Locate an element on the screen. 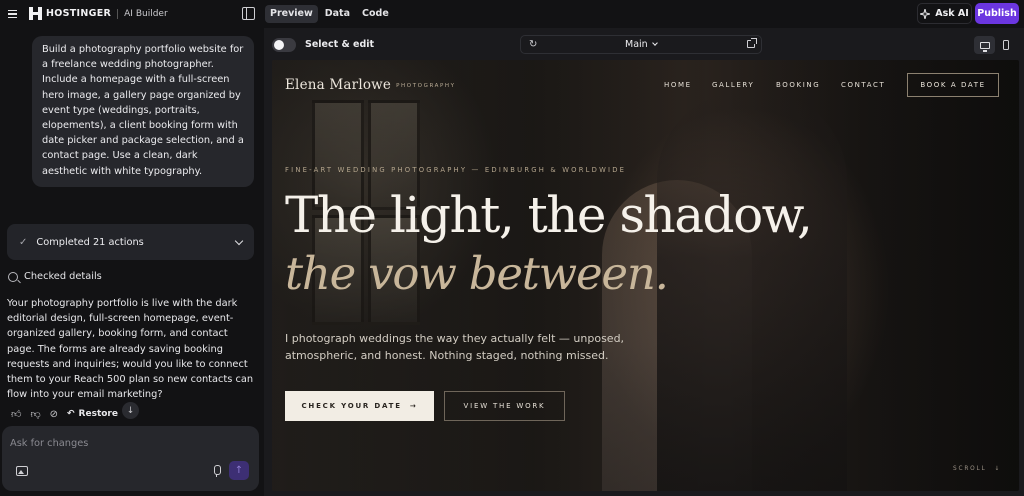  preview-toolbar: Select & edit ↻ Main is located at coordinates (644, 44).